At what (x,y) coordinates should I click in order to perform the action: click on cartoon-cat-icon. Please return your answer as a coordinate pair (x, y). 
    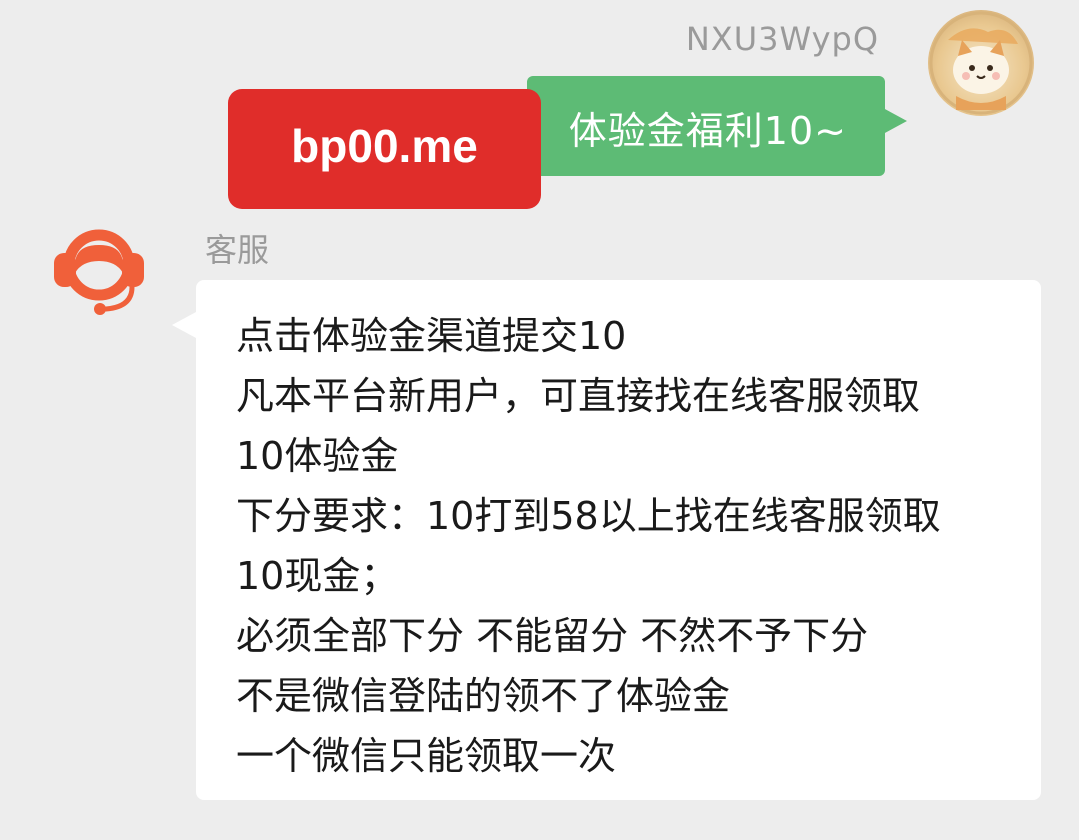
    Looking at the image, I should click on (981, 63).